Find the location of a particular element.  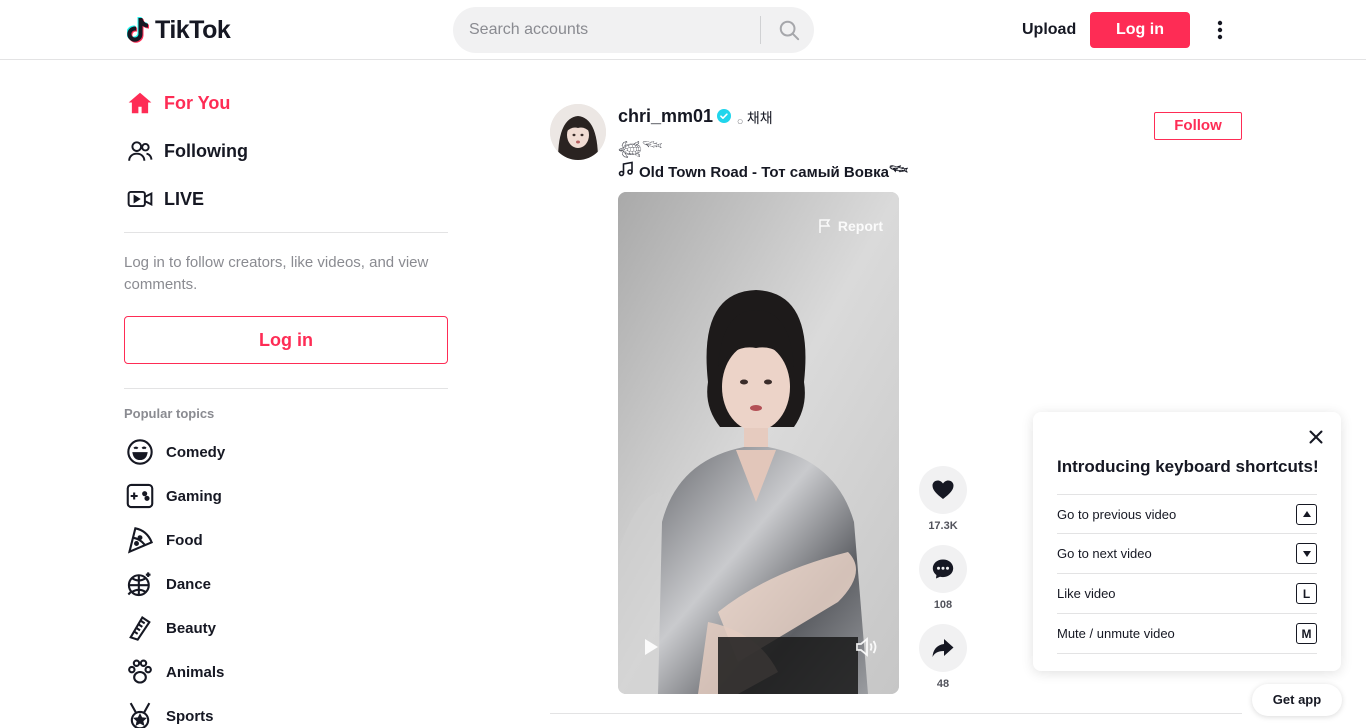

top-header: TikTok Upload Log in is located at coordinates (683, 30).